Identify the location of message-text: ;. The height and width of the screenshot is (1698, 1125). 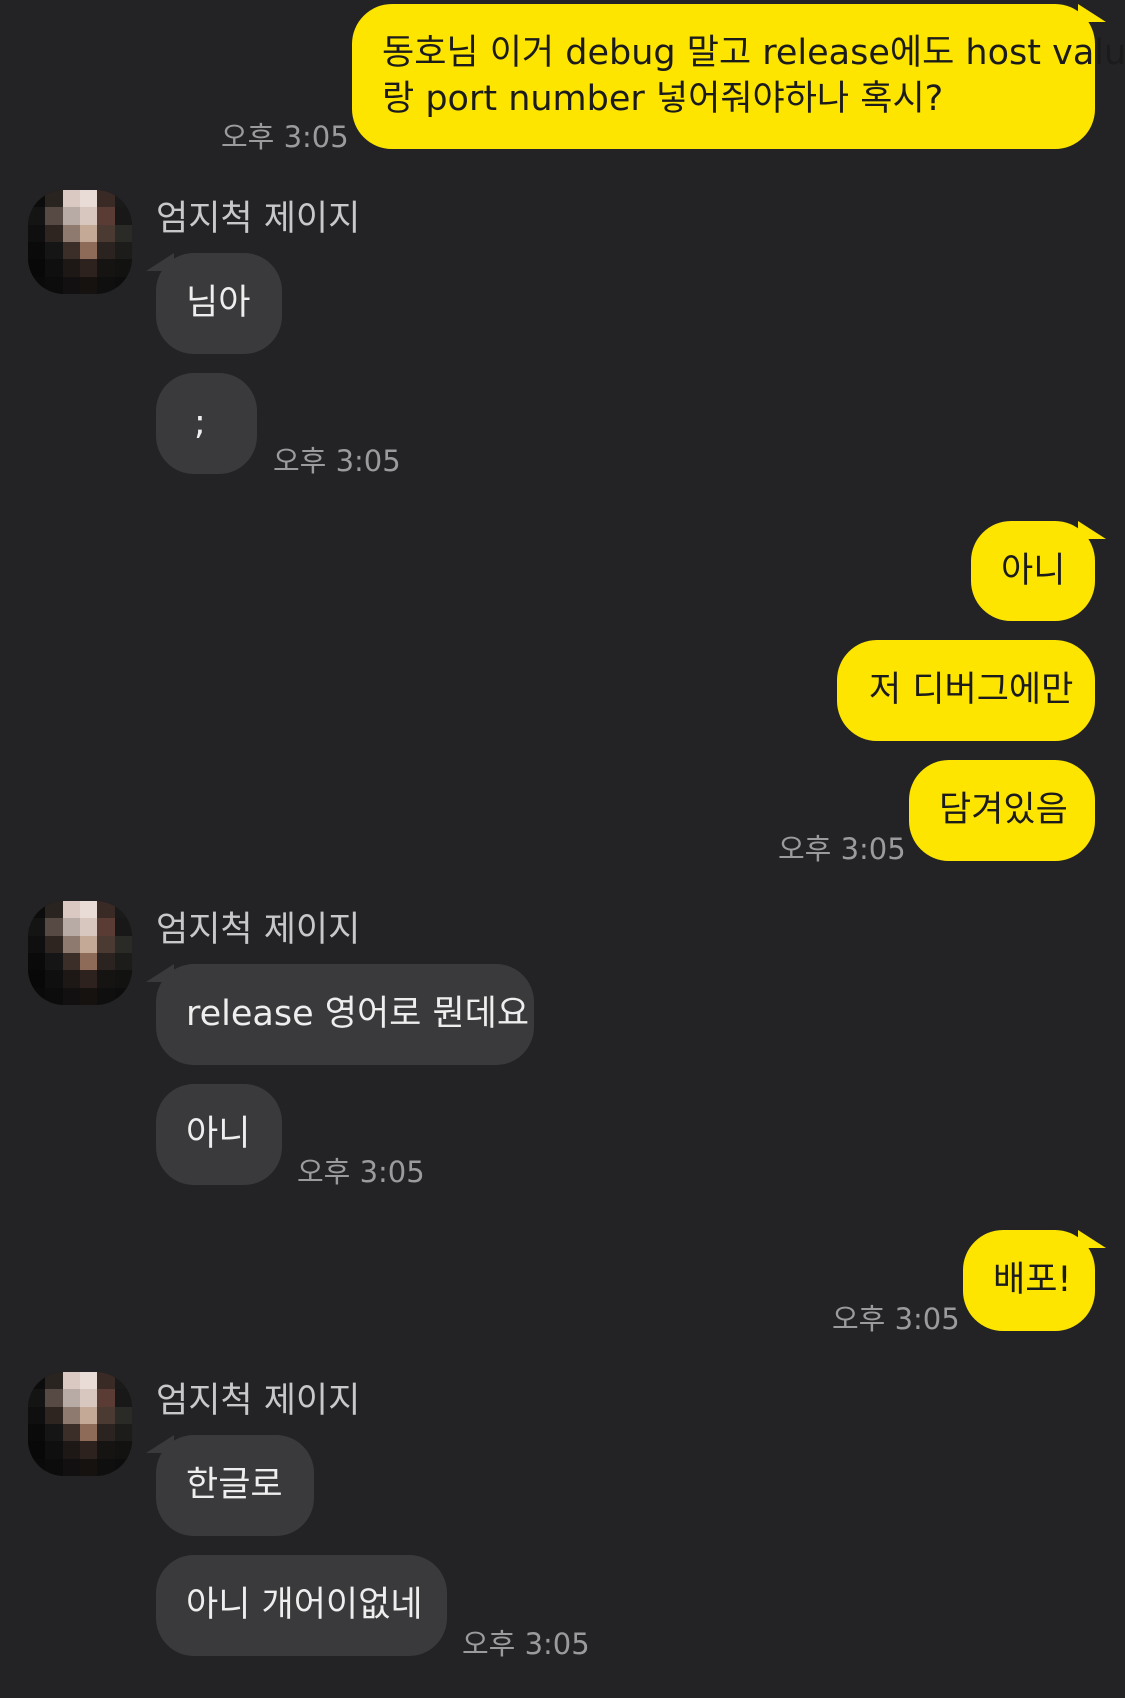
(200, 423).